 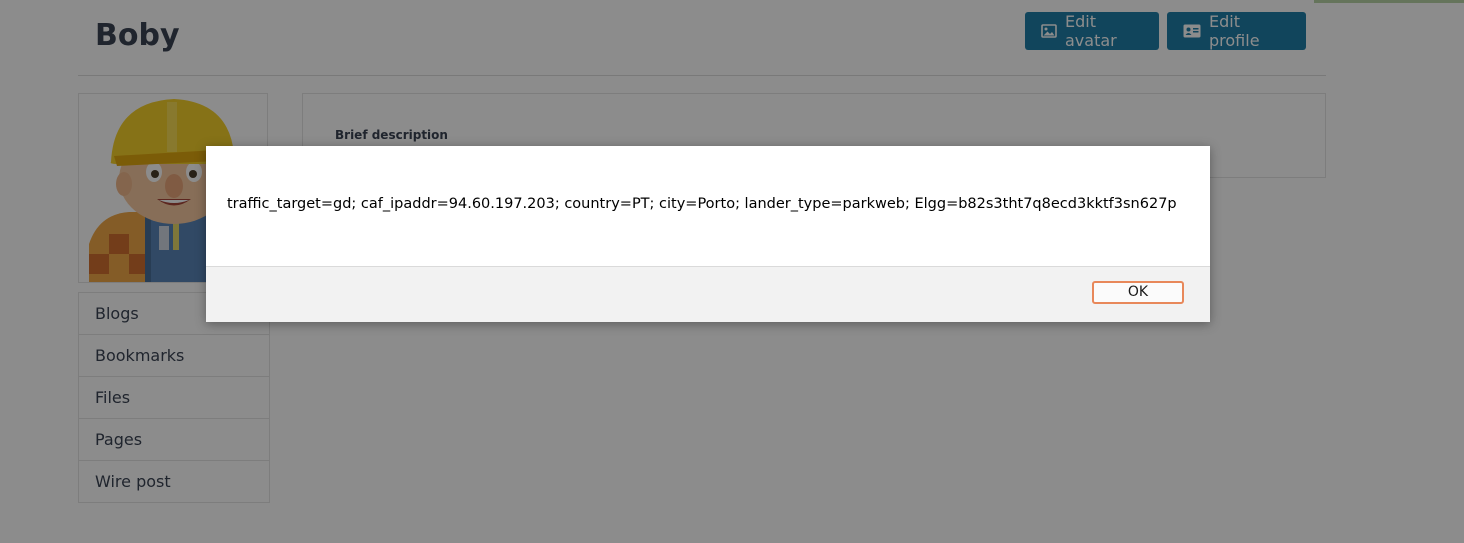 What do you see at coordinates (1138, 292) in the screenshot?
I see `ok-button: OK` at bounding box center [1138, 292].